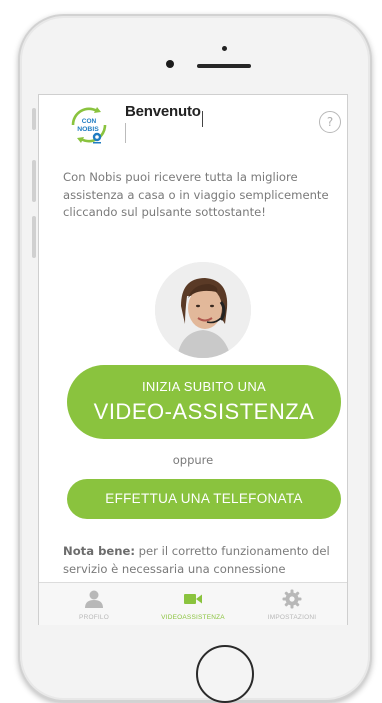 The image size is (382, 703). I want to click on make-phone-call-button: EFFETTUA UNA TELEFONATA, so click(204, 499).